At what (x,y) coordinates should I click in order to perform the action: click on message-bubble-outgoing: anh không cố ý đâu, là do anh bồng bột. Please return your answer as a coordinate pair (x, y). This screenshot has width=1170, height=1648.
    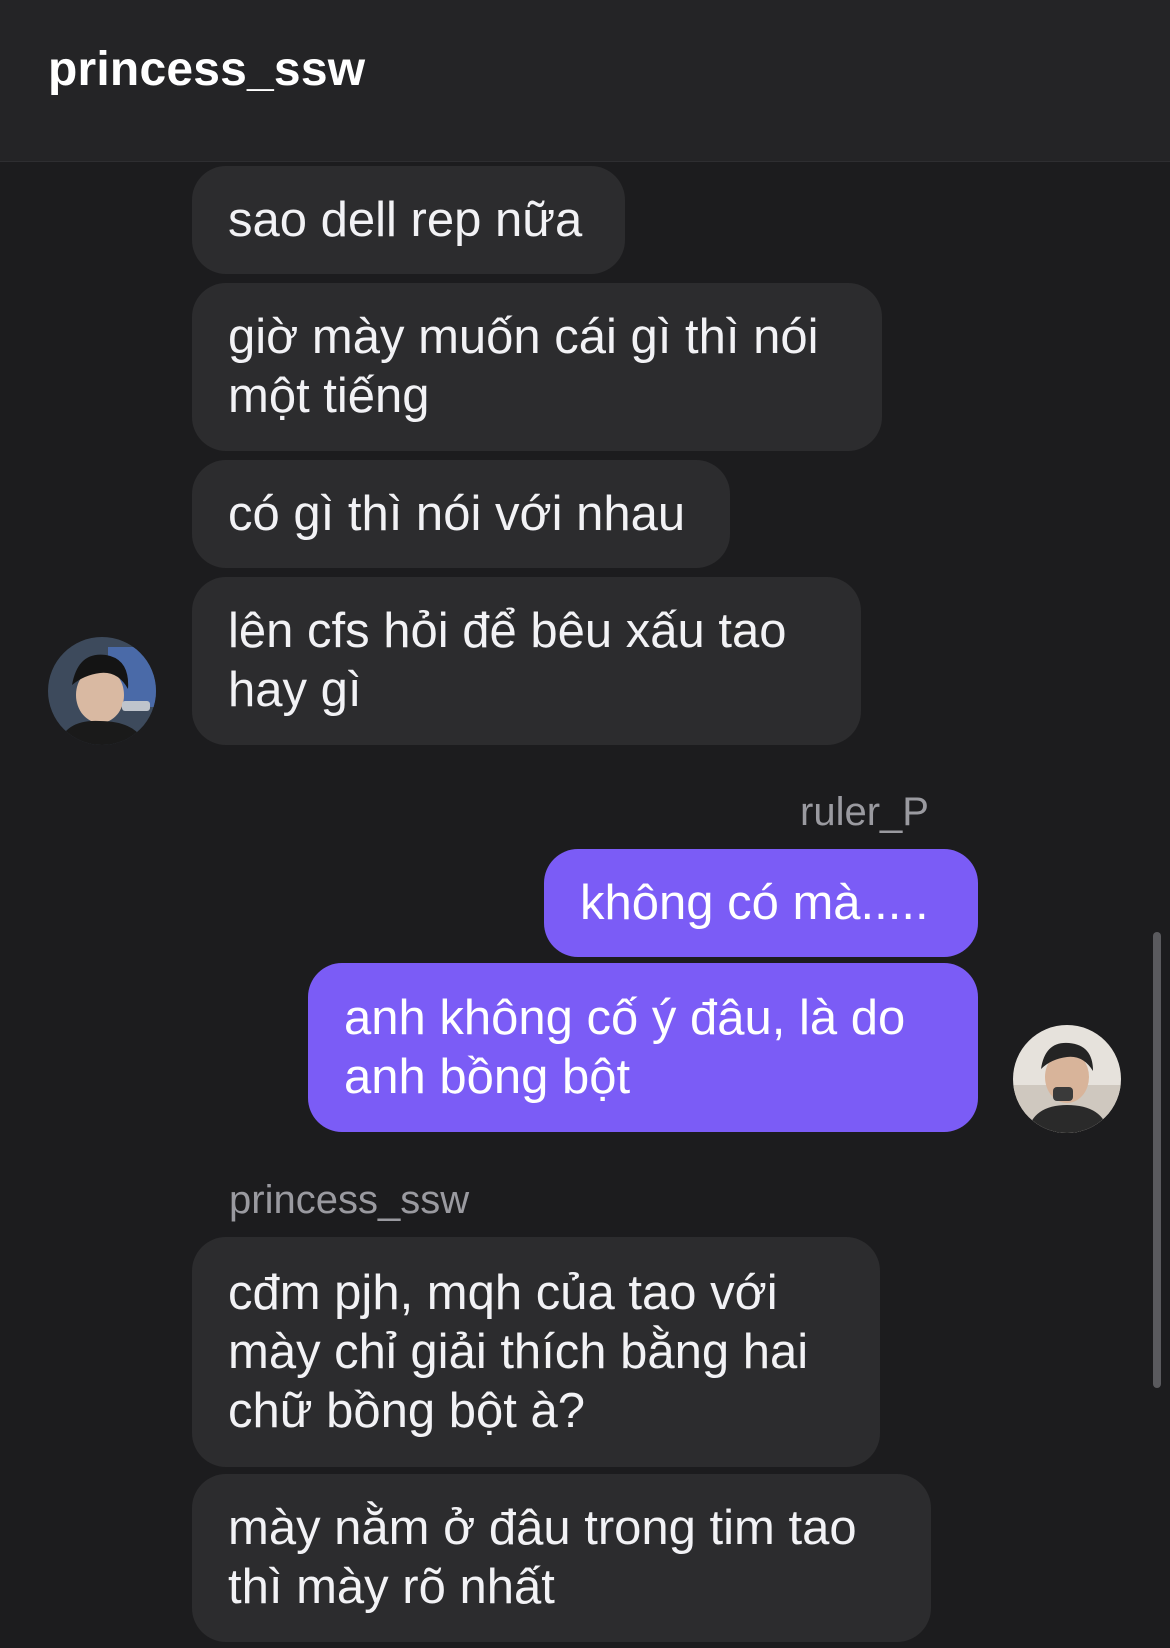
    Looking at the image, I should click on (643, 1047).